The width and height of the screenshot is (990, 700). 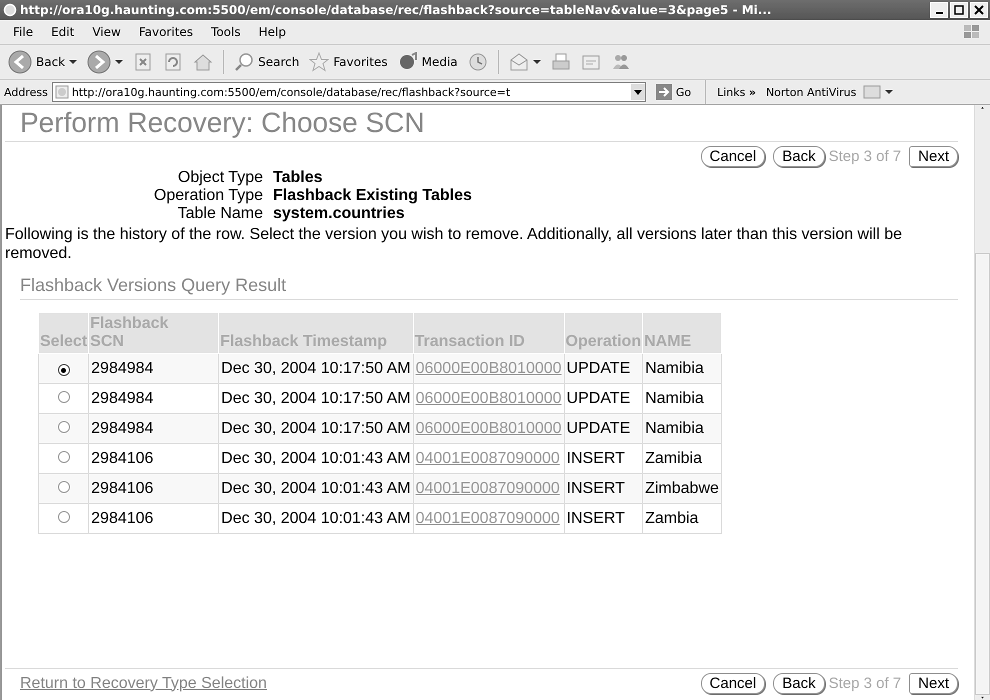 I want to click on close-icon, so click(x=979, y=10).